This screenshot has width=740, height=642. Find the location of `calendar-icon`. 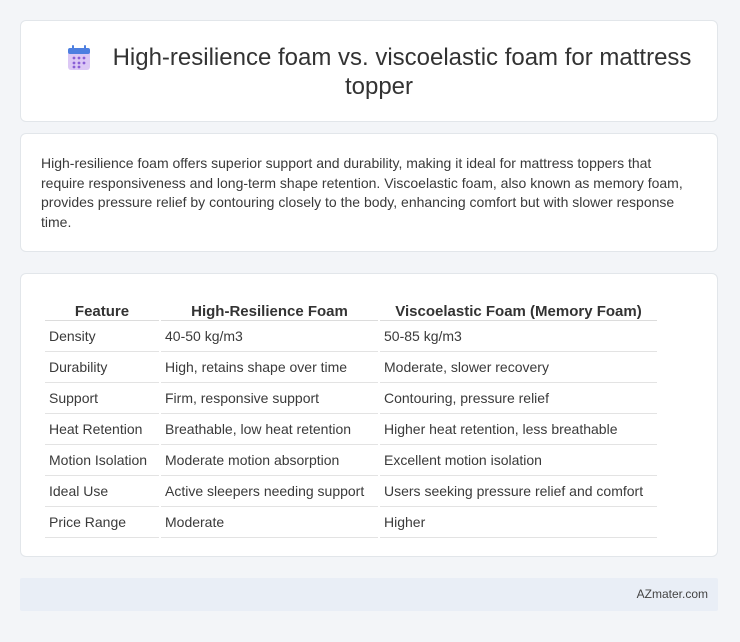

calendar-icon is located at coordinates (79, 58).